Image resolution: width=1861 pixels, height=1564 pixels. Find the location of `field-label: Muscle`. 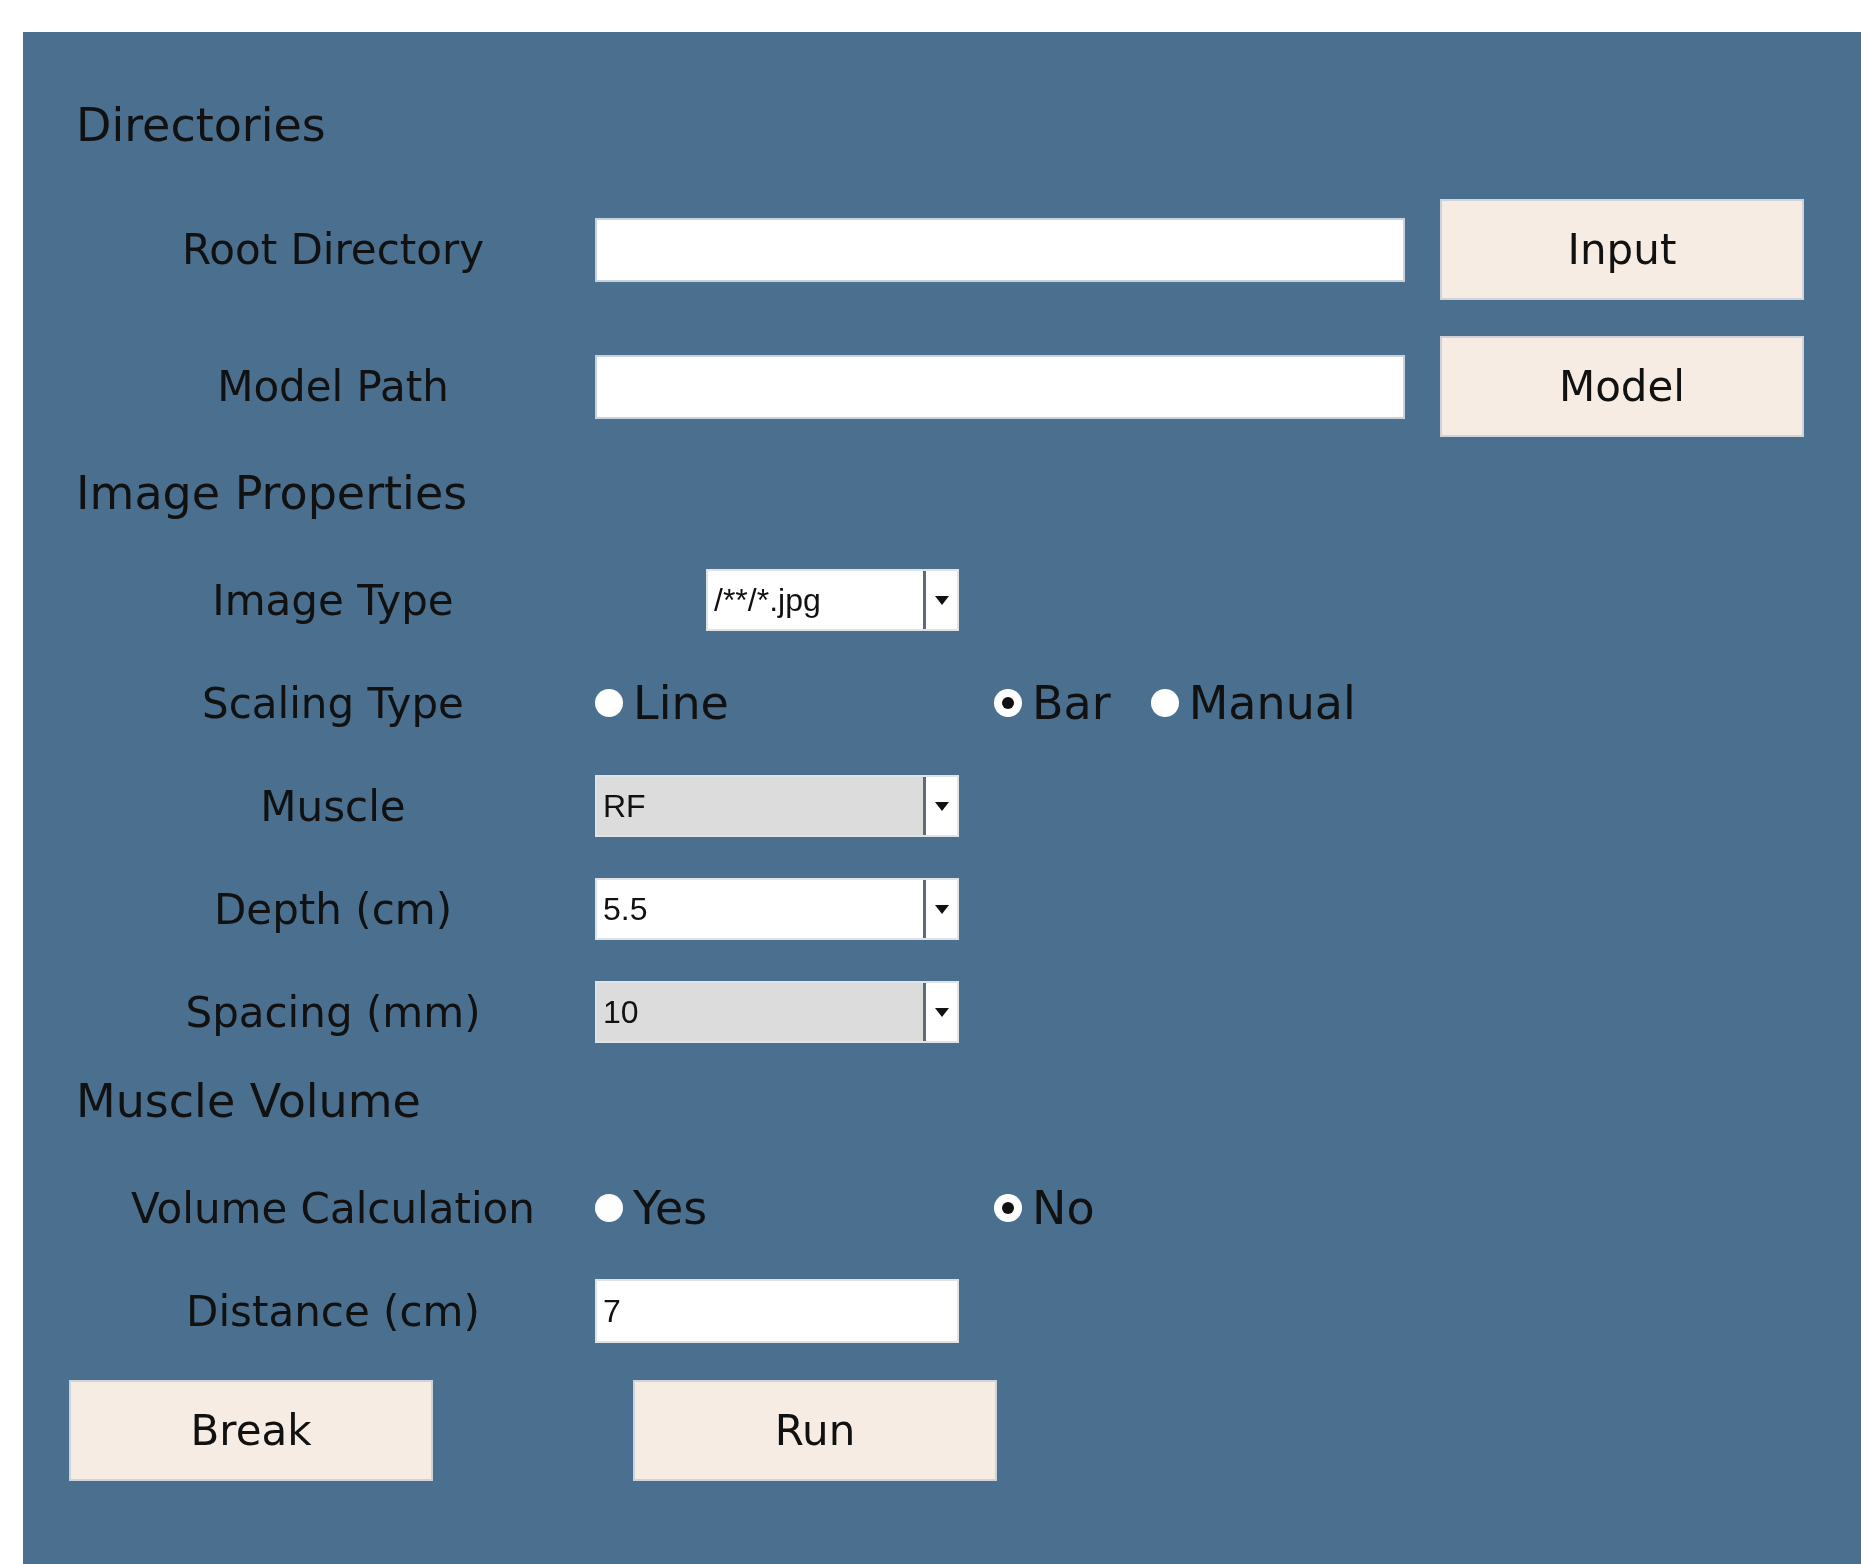

field-label: Muscle is located at coordinates (333, 806).